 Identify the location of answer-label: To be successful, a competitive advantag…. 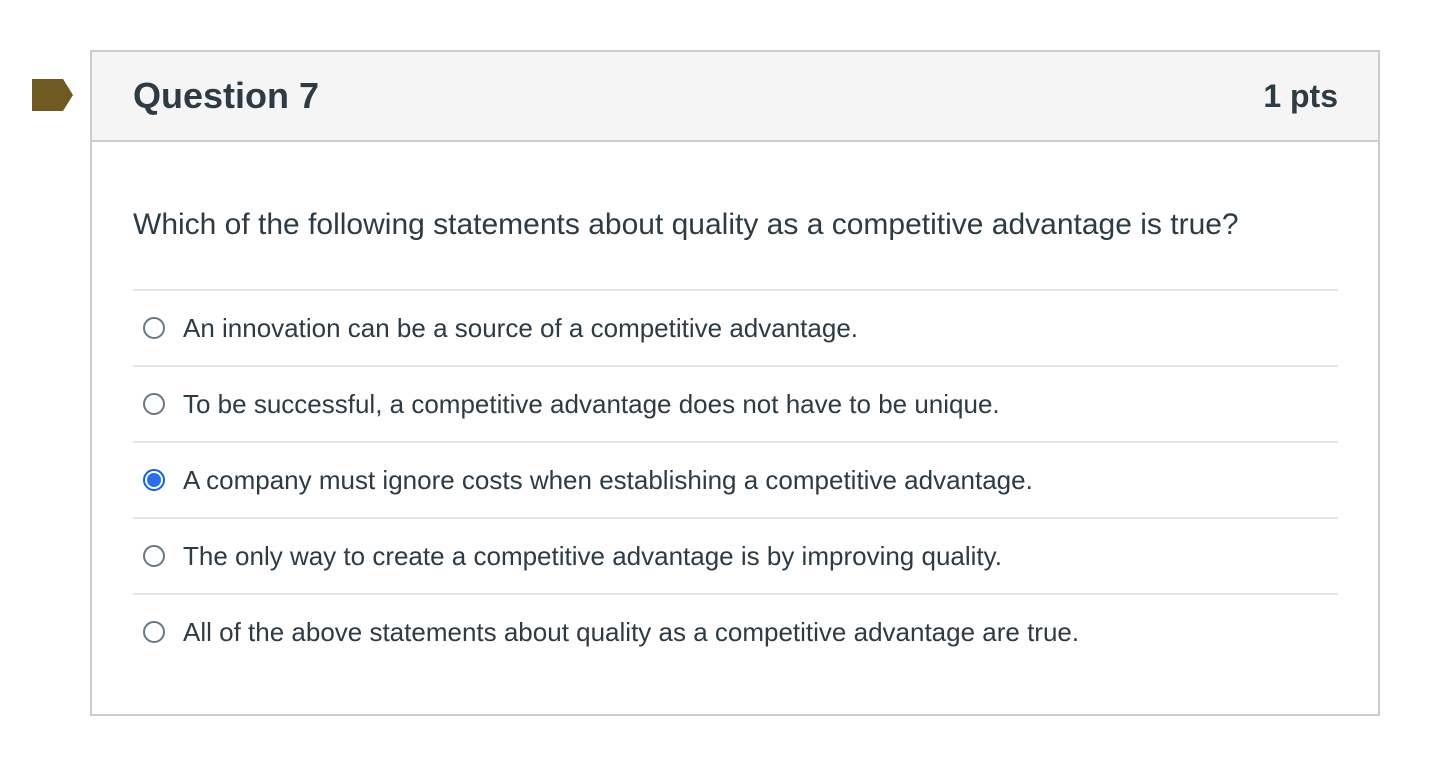
(591, 403).